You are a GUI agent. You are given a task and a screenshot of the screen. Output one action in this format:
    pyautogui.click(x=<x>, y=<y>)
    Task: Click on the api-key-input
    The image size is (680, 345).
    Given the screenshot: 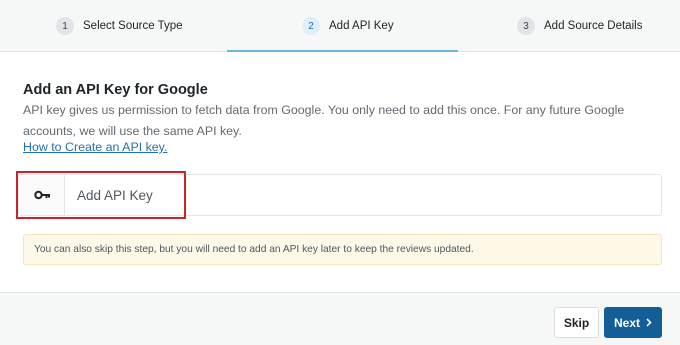 What is the action you would take?
    pyautogui.click(x=363, y=195)
    